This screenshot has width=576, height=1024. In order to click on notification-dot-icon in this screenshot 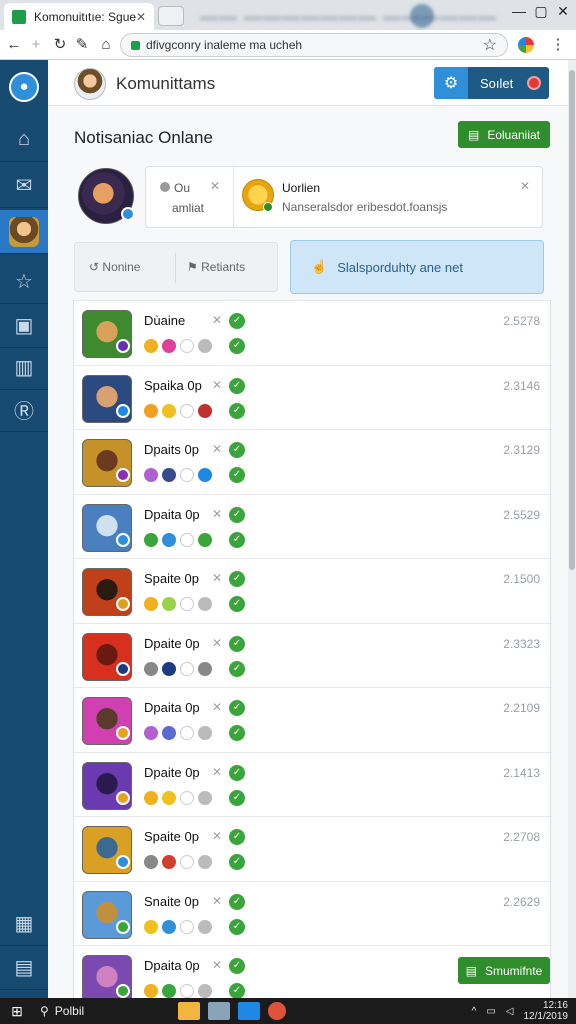, I will do `click(534, 83)`.